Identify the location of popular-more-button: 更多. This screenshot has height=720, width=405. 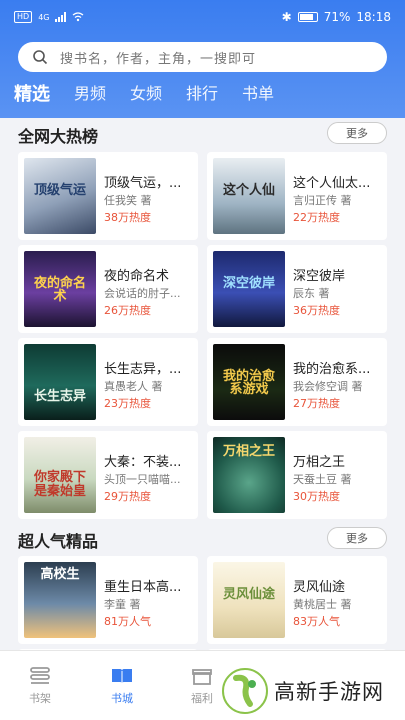
(357, 538).